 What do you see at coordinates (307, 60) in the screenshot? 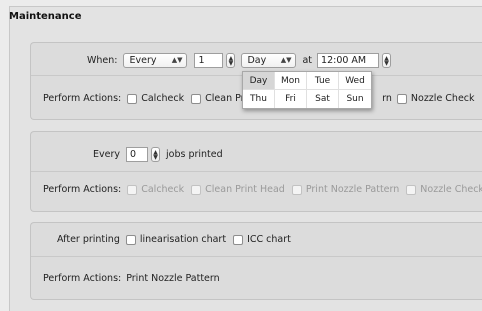
I see `at-label: at` at bounding box center [307, 60].